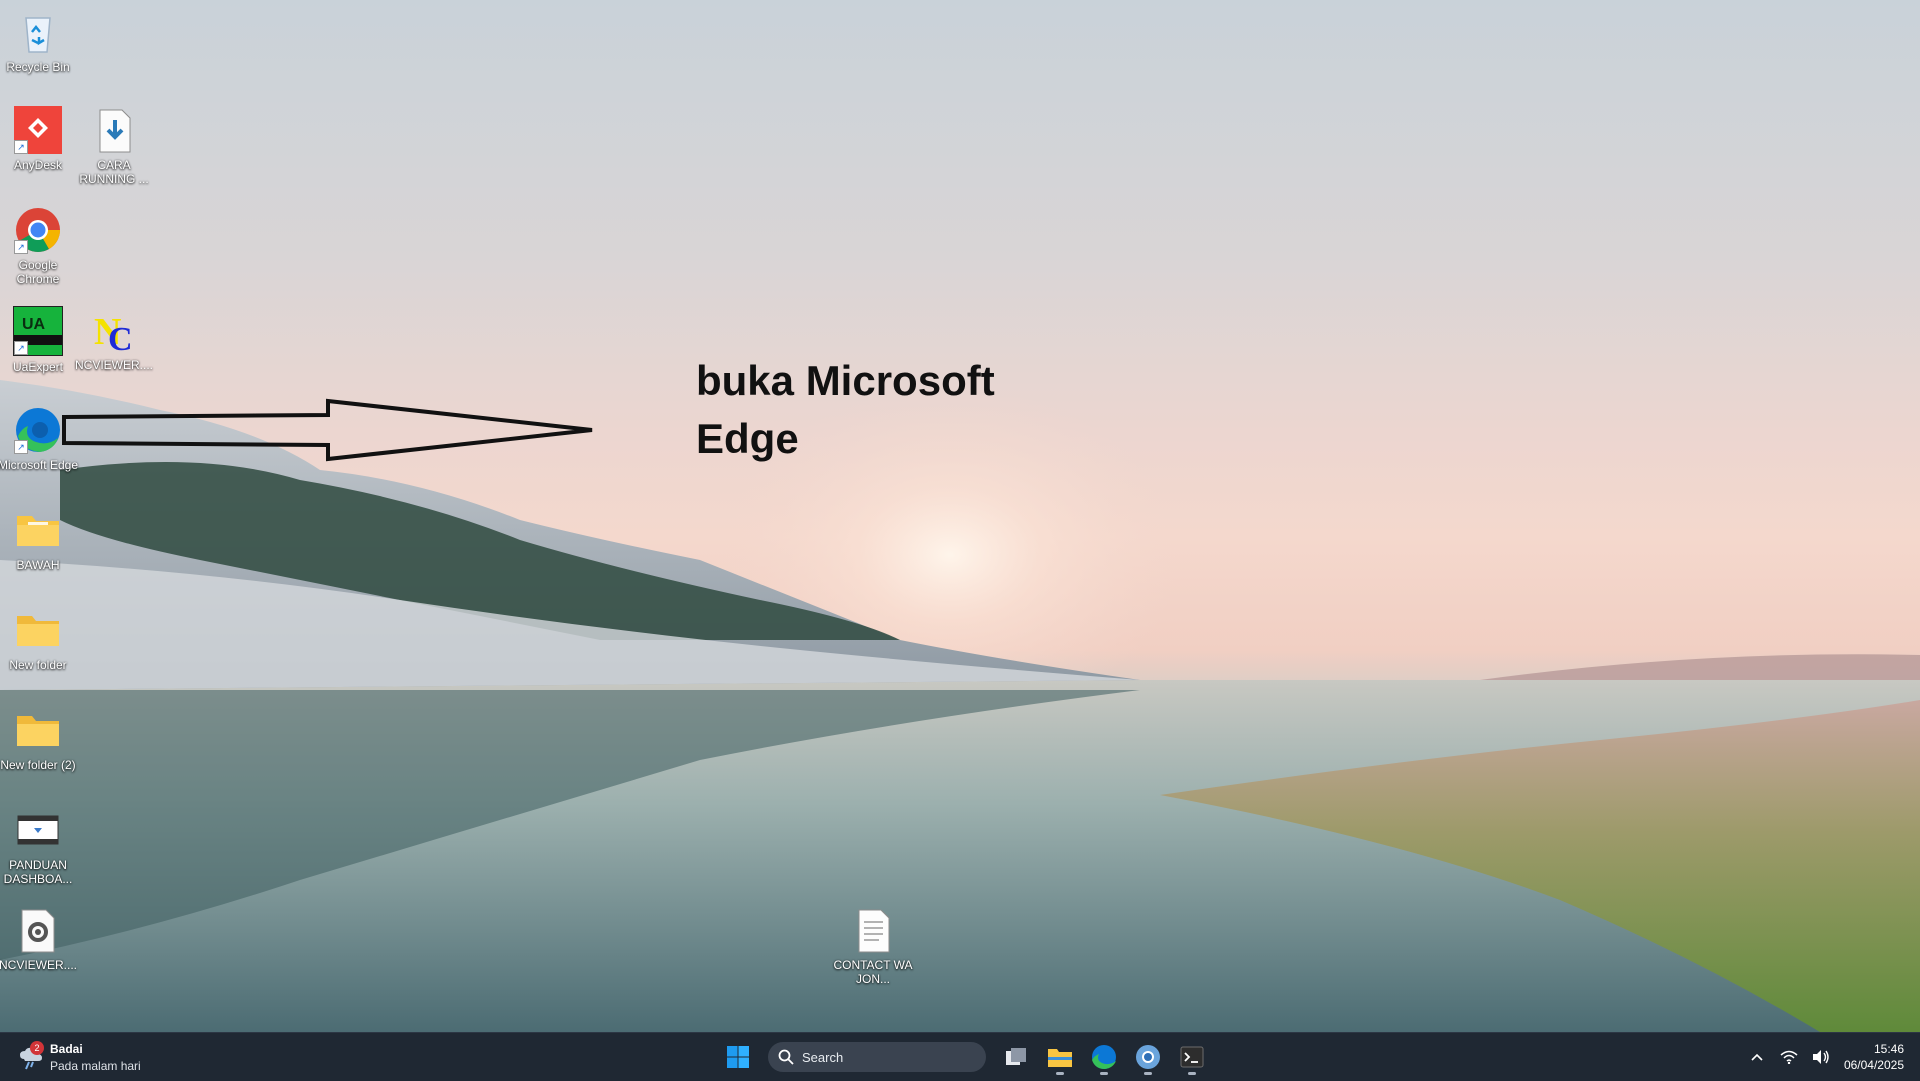 Image resolution: width=1920 pixels, height=1081 pixels. I want to click on desktop-icon-new-folder-2: New folder (2), so click(40, 739).